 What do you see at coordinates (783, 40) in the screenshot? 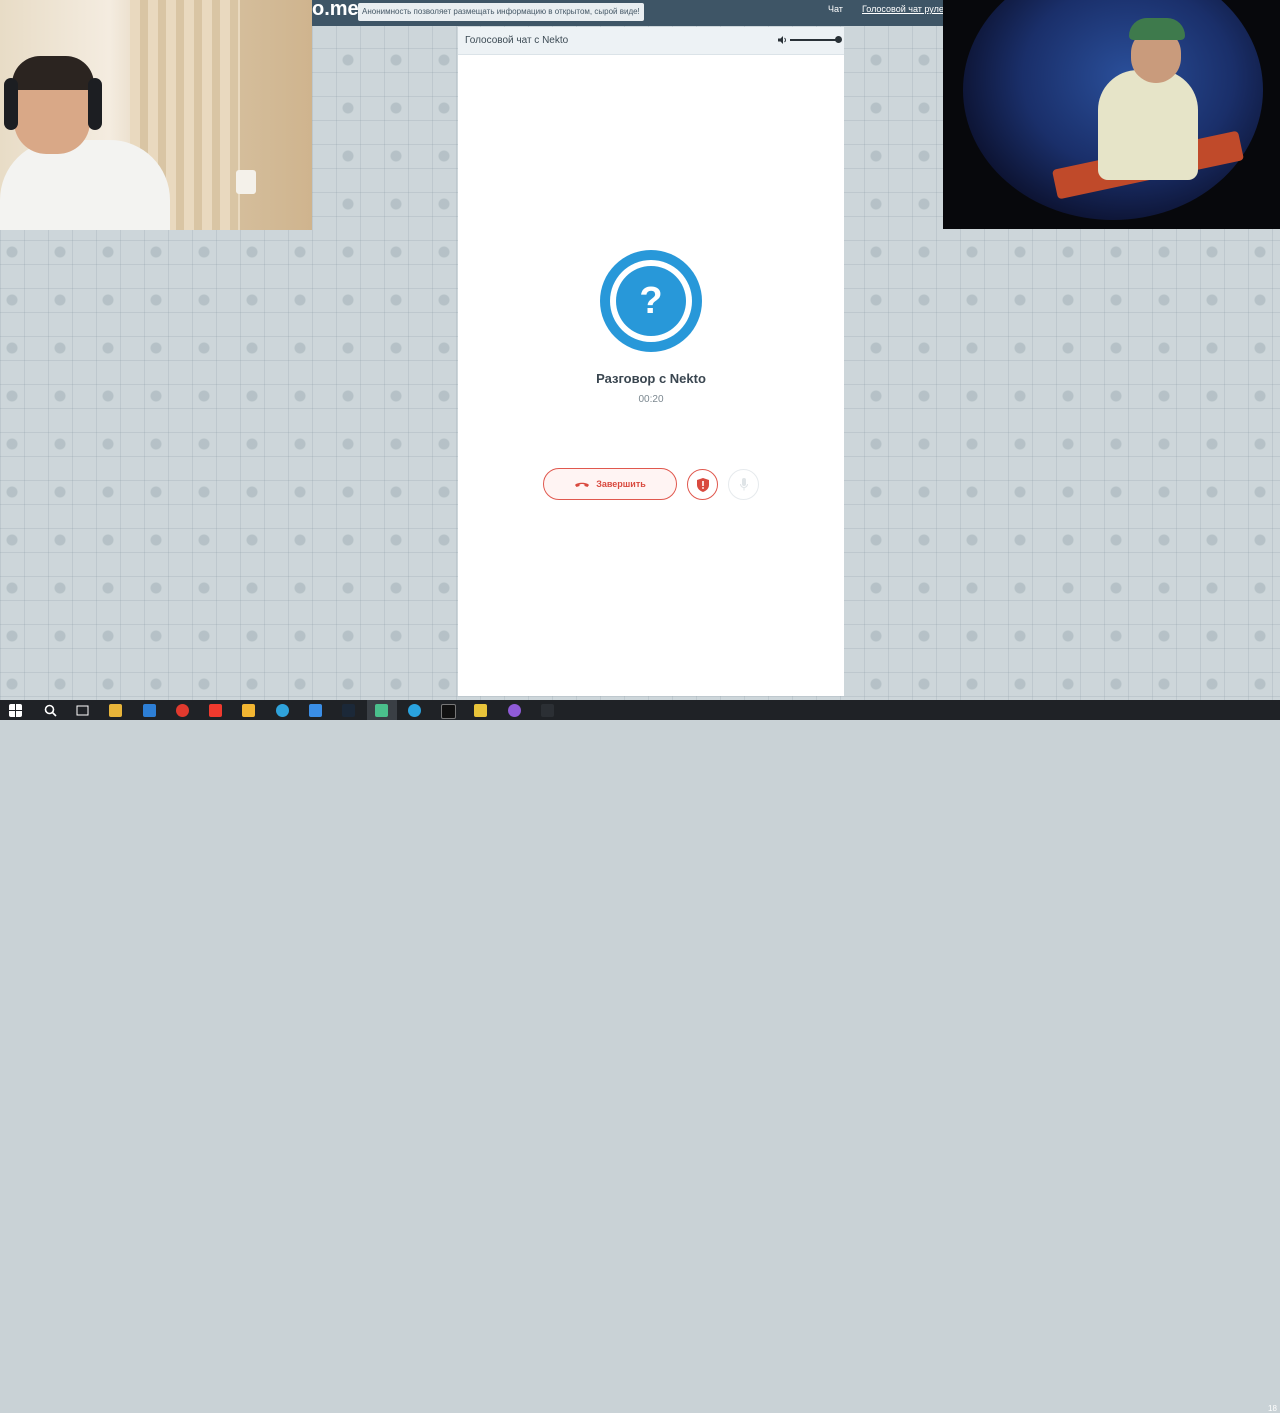
I see `volume-icon` at bounding box center [783, 40].